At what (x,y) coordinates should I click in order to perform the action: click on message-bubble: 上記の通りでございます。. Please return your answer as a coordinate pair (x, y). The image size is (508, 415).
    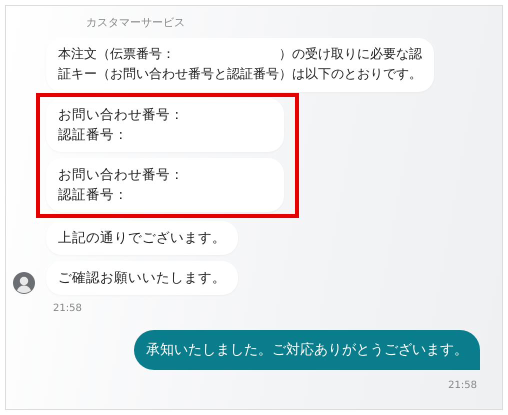
    Looking at the image, I should click on (142, 238).